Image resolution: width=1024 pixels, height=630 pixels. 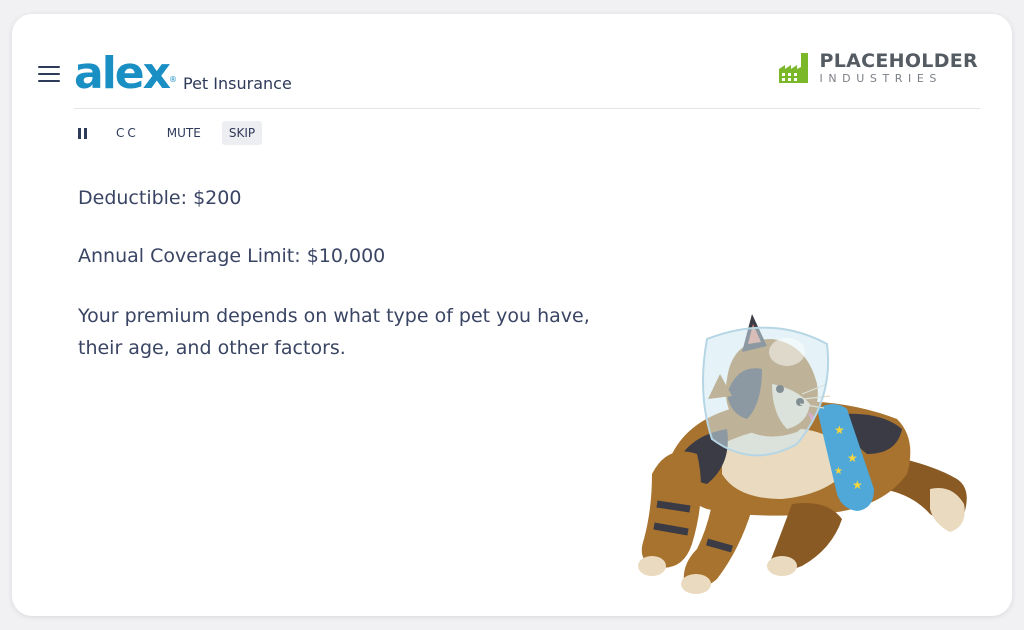 I want to click on hamburger-menu-icon, so click(x=49, y=74).